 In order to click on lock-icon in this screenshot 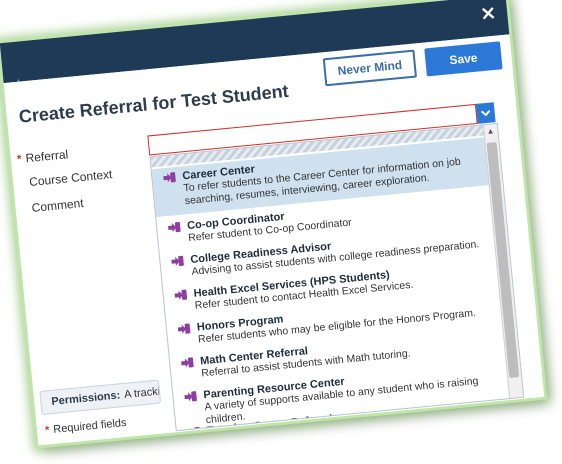, I will do `click(47, 402)`.